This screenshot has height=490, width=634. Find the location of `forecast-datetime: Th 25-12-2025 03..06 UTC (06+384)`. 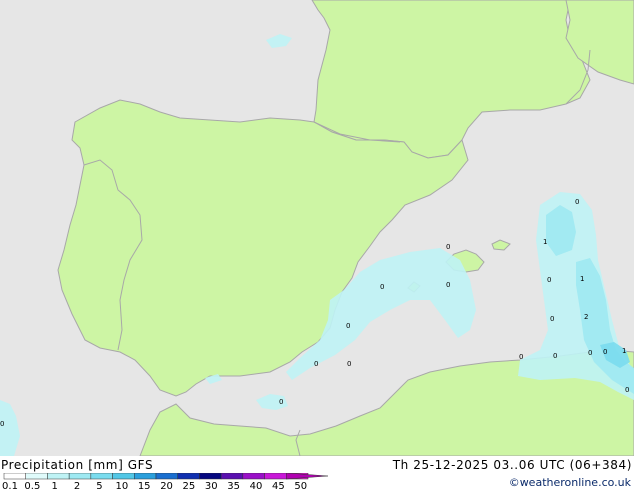

forecast-datetime: Th 25-12-2025 03..06 UTC (06+384) is located at coordinates (512, 465).